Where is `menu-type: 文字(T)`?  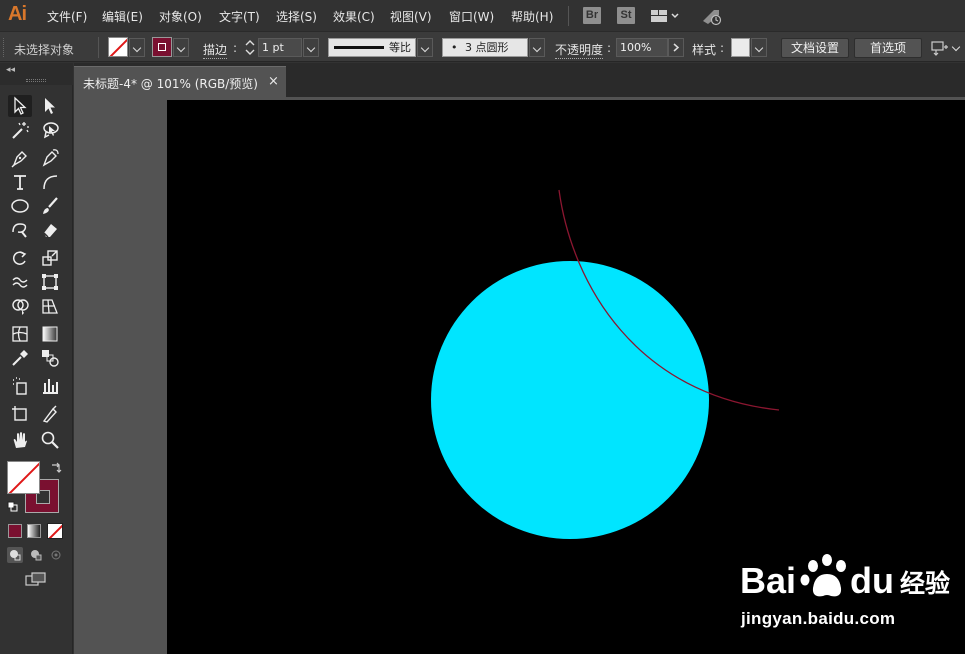 menu-type: 文字(T) is located at coordinates (239, 16).